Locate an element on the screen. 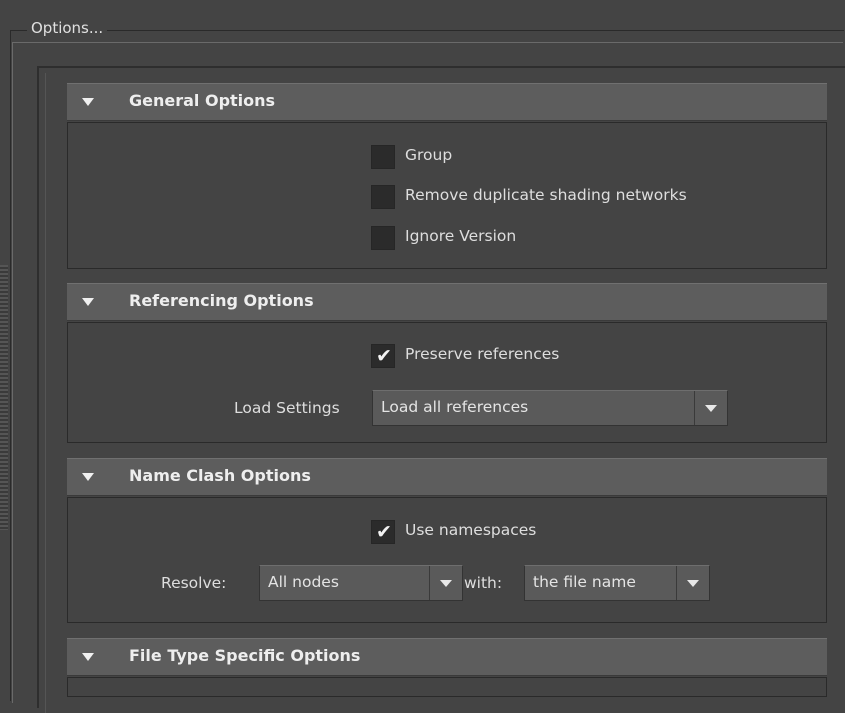 This screenshot has width=845, height=713. group-label: Group is located at coordinates (429, 155).